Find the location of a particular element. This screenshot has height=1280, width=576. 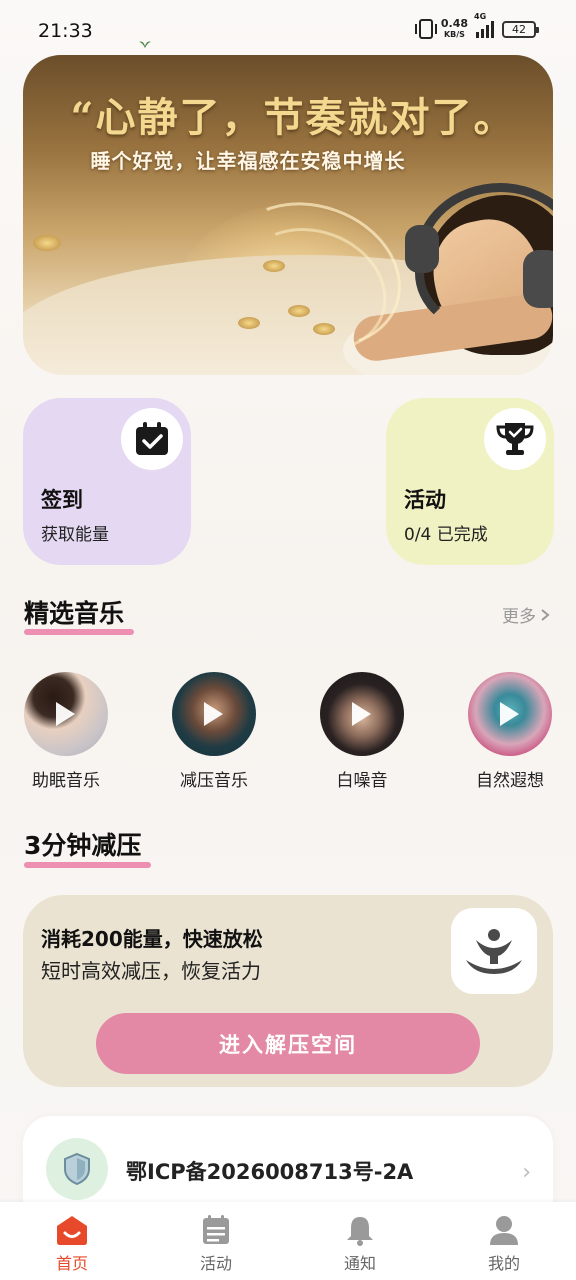

relax-section-title: 3分钟减压 is located at coordinates (83, 845).